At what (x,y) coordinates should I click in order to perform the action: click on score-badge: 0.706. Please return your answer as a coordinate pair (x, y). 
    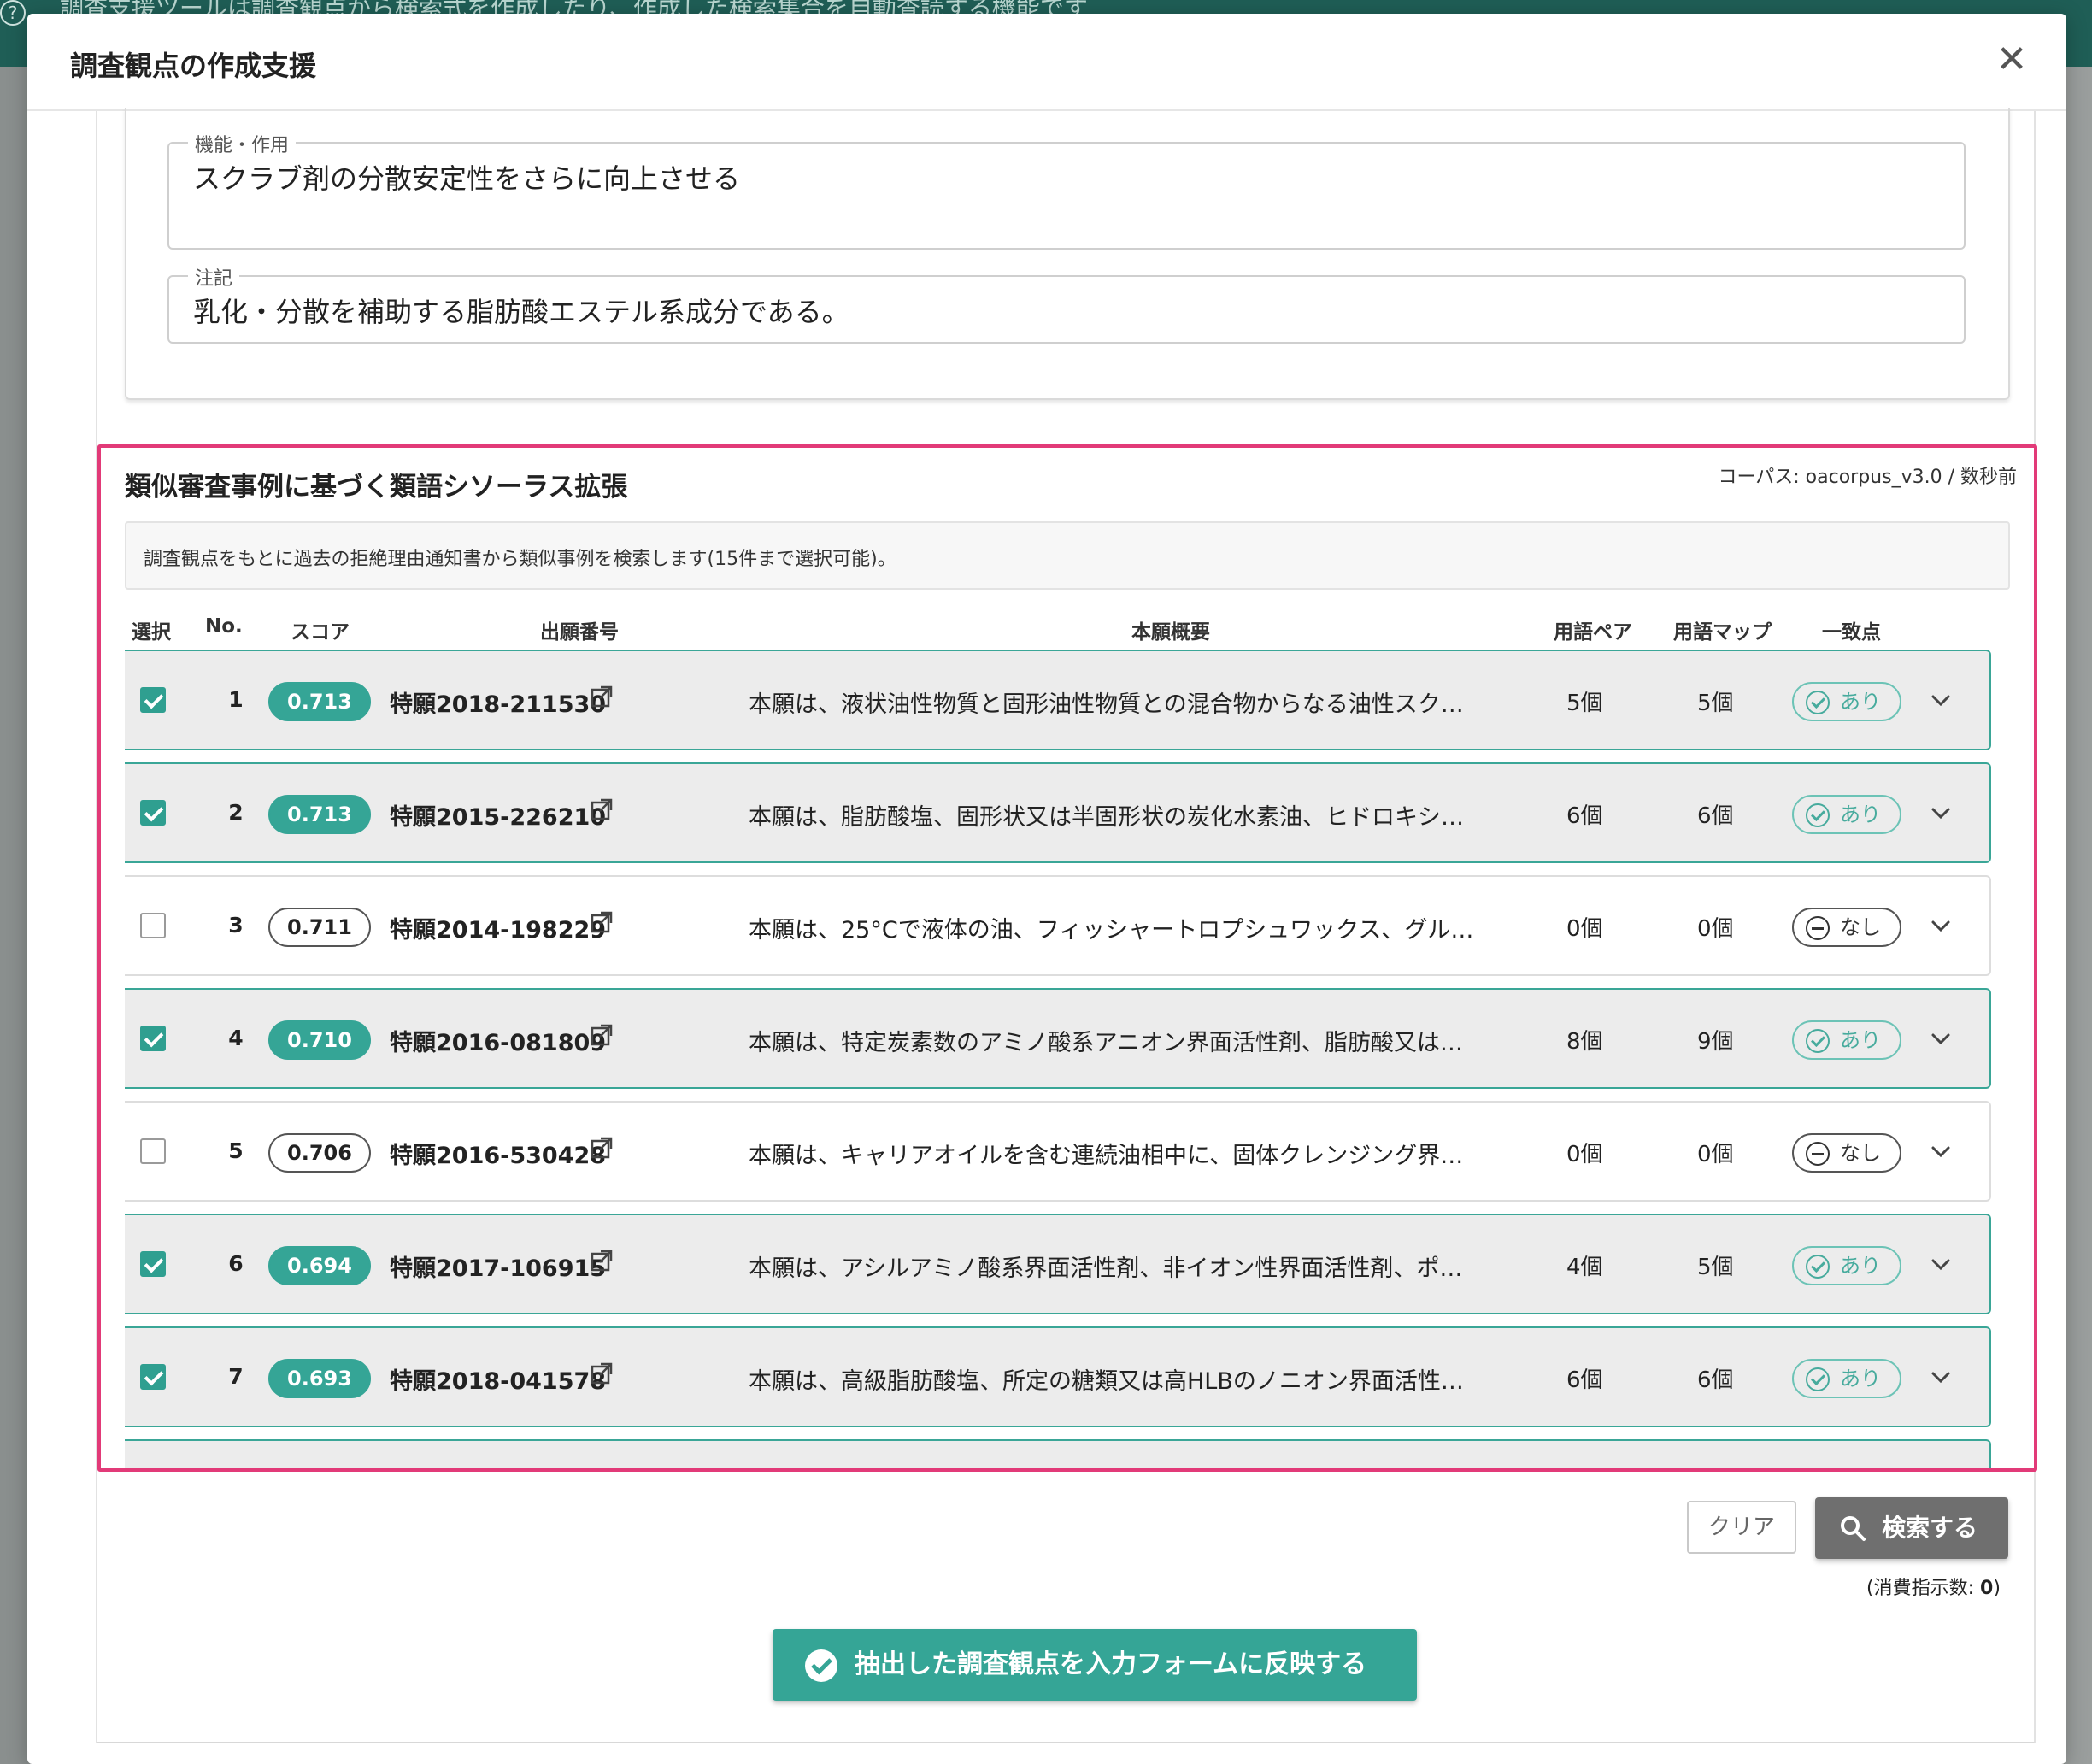
    Looking at the image, I should click on (319, 1153).